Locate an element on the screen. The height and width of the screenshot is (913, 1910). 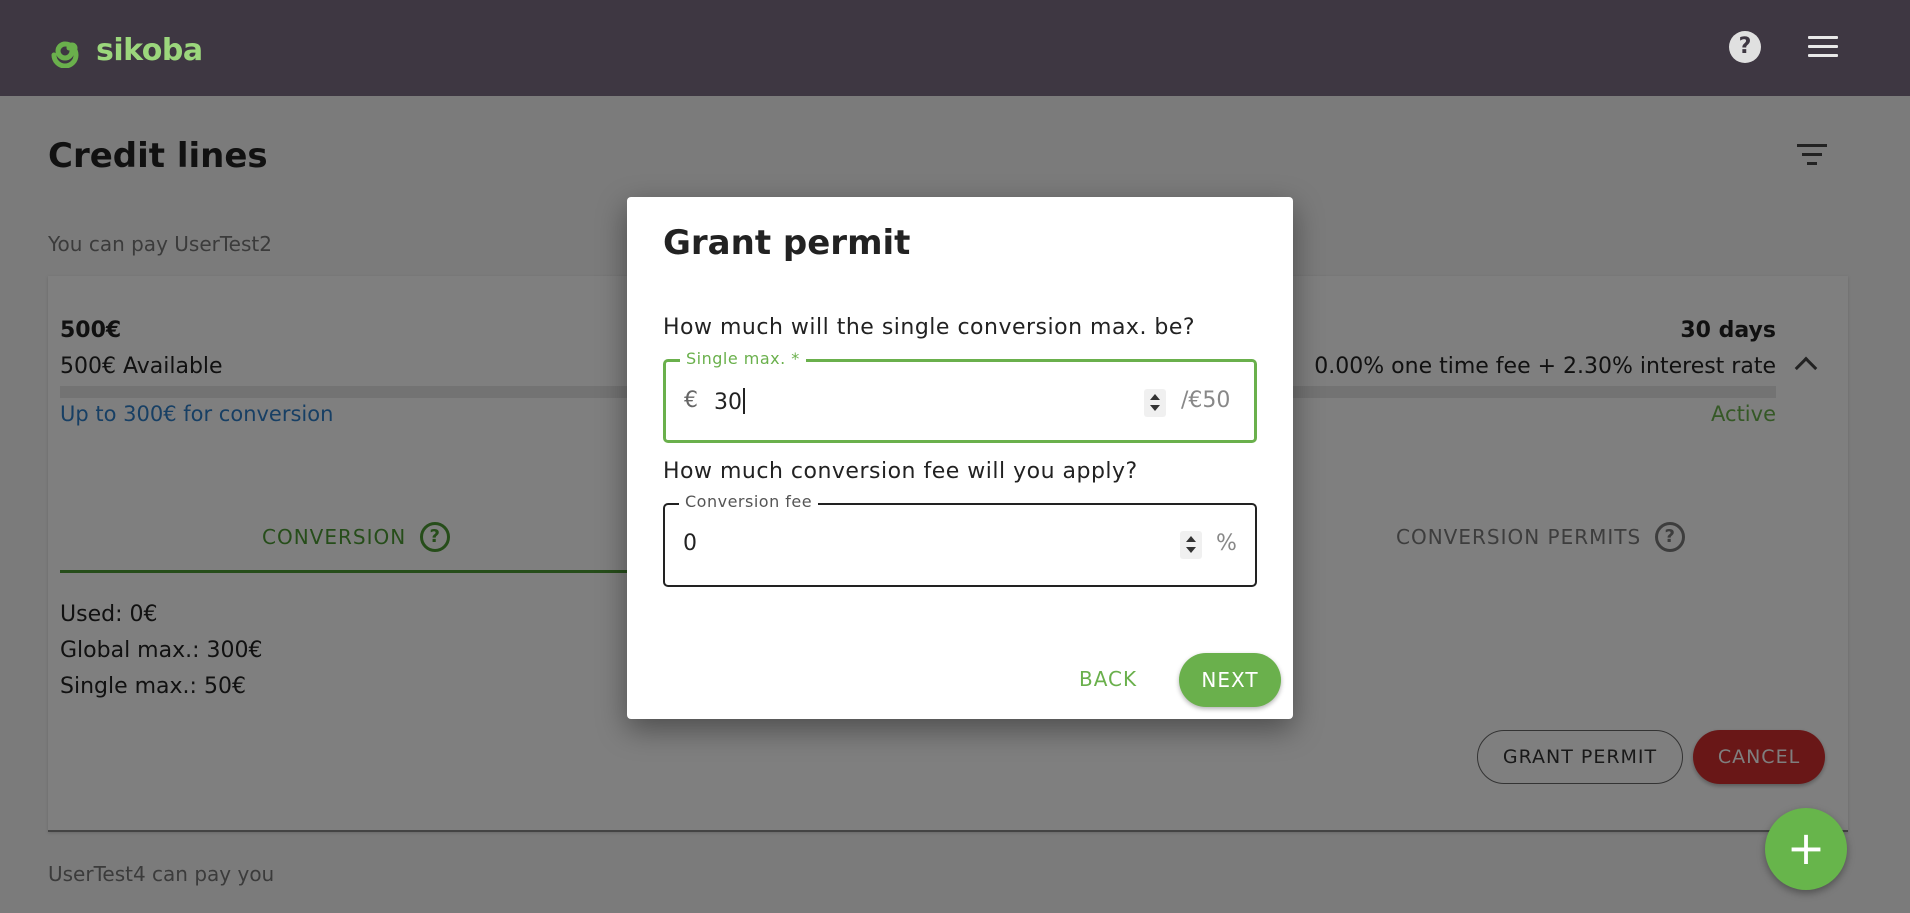
euro-prefix: € is located at coordinates (691, 400).